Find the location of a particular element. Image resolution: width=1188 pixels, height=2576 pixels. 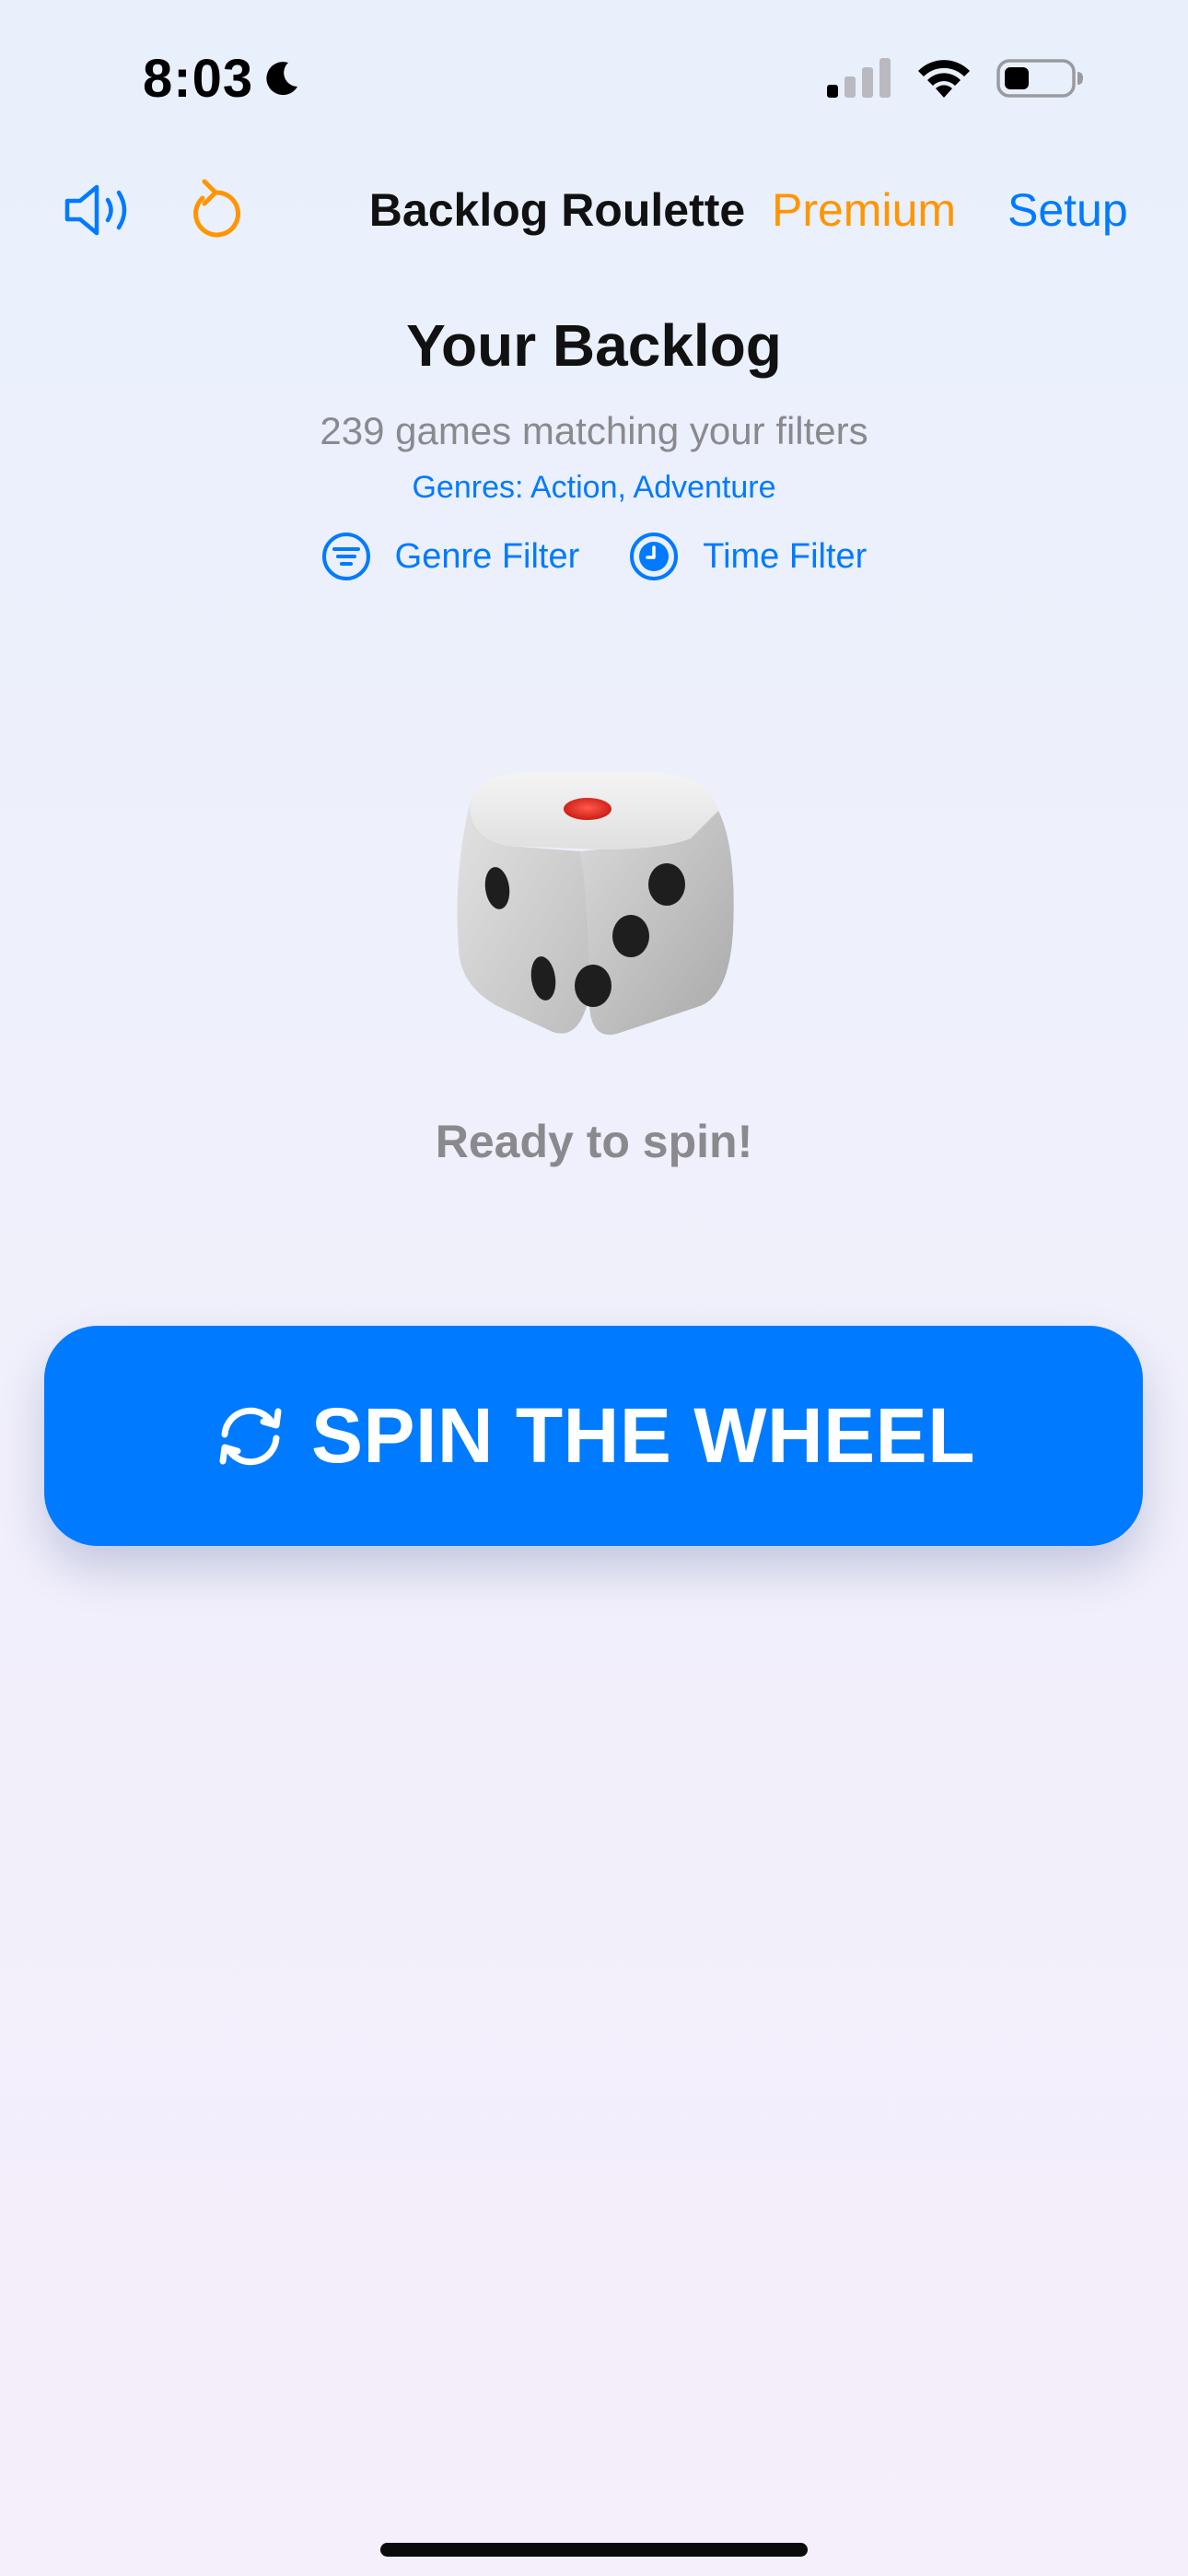

filters-row: Genre Filter Time Filter is located at coordinates (594, 556).